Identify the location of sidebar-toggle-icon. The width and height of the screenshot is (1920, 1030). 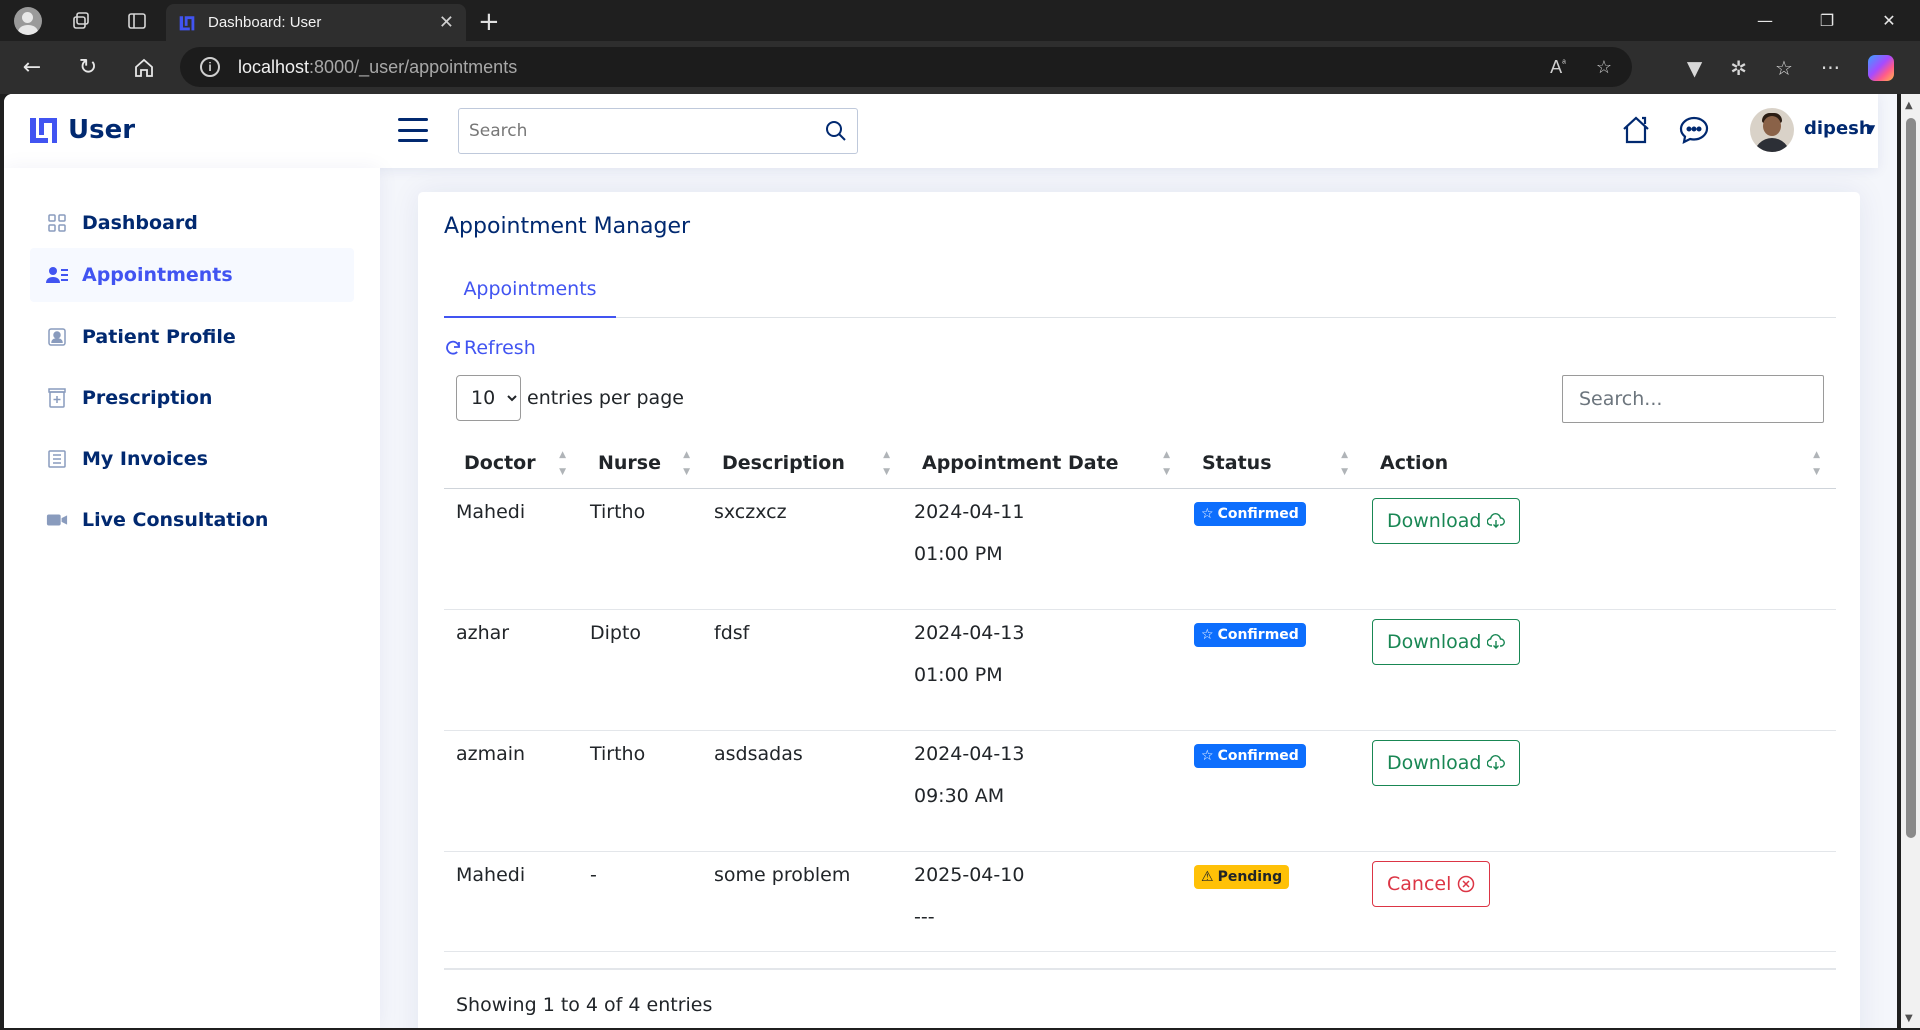
(413, 130).